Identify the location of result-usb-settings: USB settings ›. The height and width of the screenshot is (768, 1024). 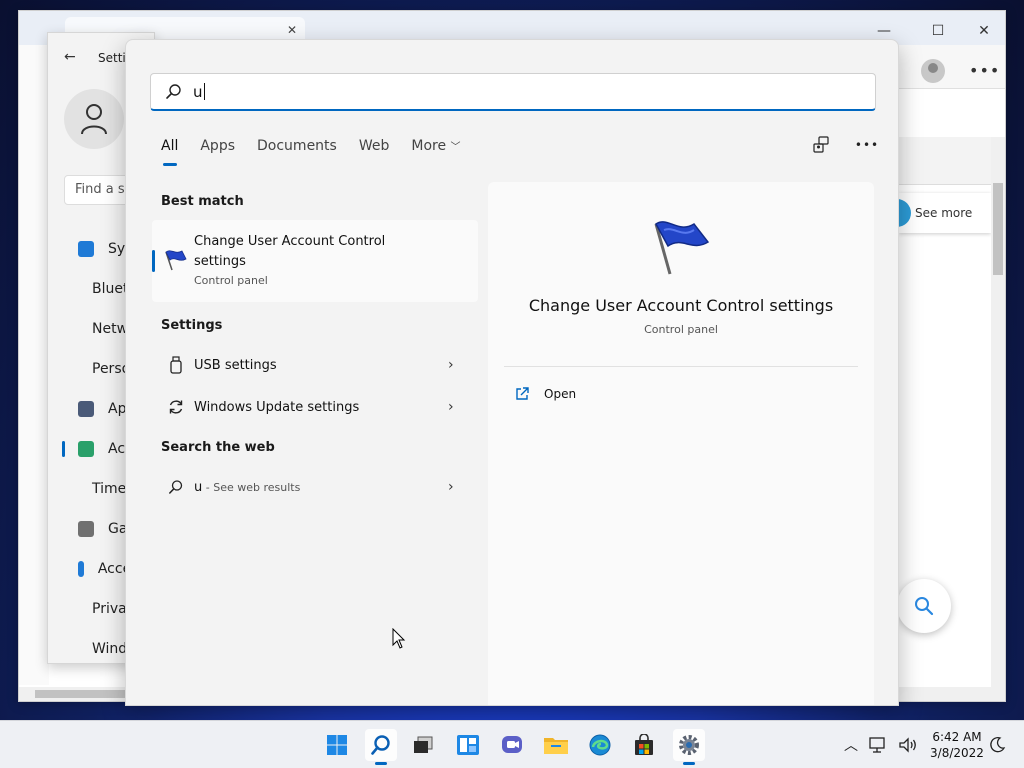
(316, 365).